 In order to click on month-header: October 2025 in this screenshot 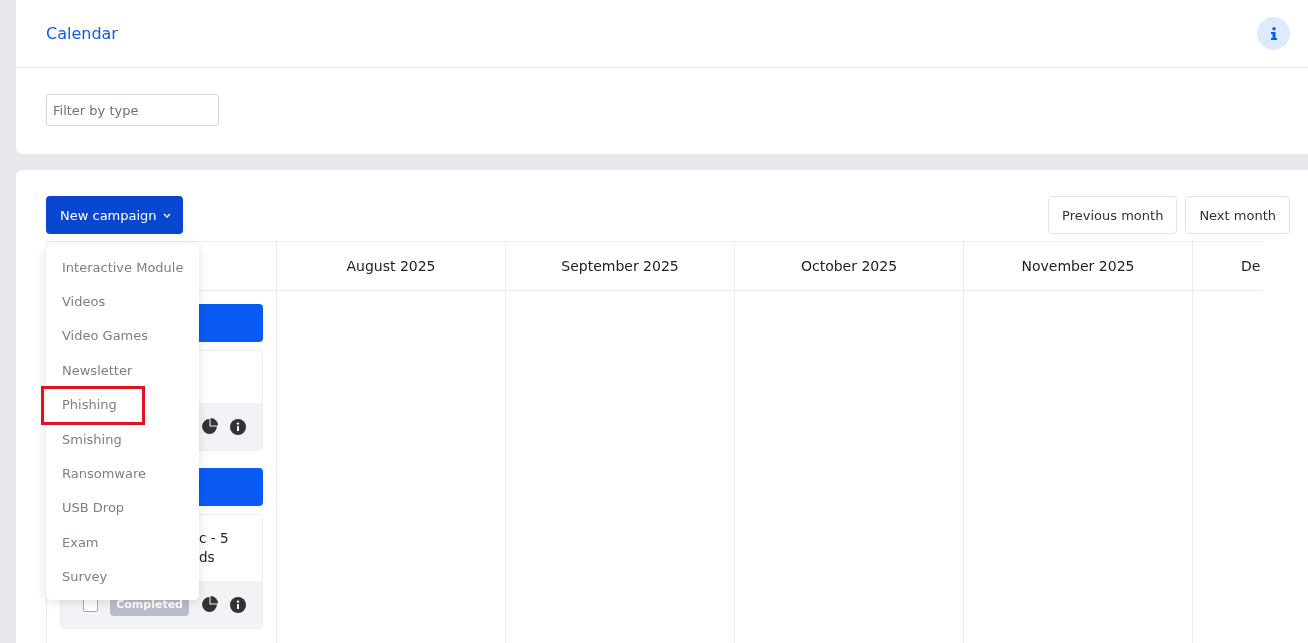, I will do `click(849, 266)`.